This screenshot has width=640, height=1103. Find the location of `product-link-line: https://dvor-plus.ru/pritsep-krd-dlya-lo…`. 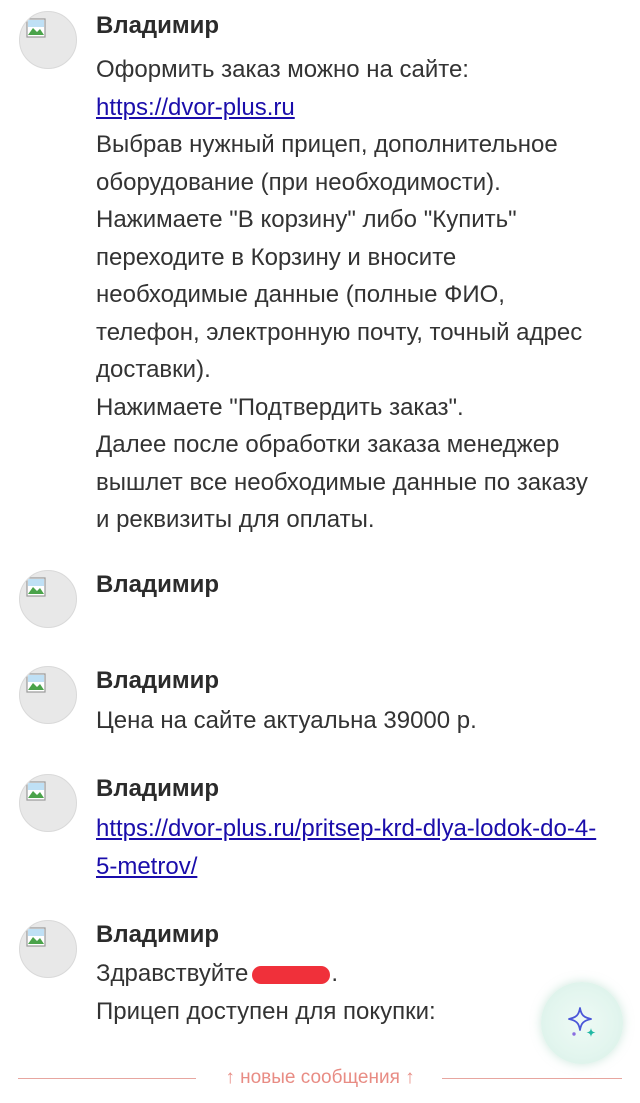

product-link-line: https://dvor-plus.ru/pritsep-krd-dlya-lo… is located at coordinates (361, 829).